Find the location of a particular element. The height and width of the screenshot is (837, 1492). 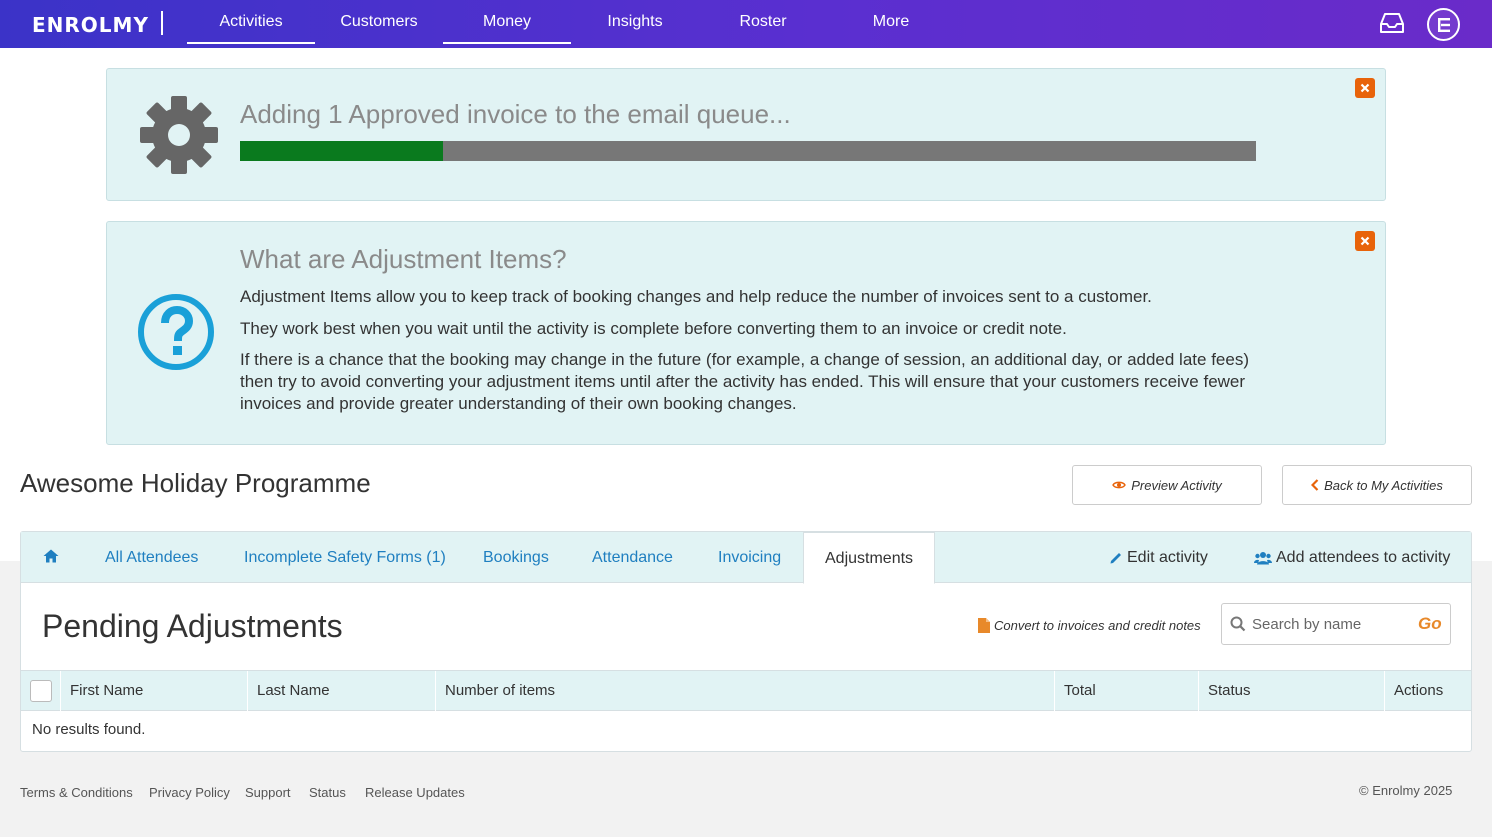

search-box: Go is located at coordinates (1336, 624).